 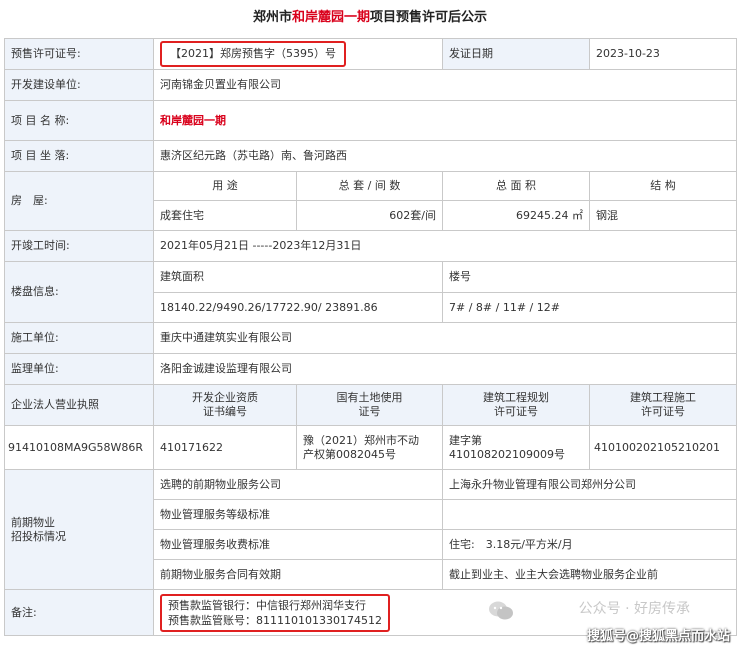 I want to click on location-value: 惠济区纪元路（苏屯路）南、鲁河路西, so click(x=445, y=156).